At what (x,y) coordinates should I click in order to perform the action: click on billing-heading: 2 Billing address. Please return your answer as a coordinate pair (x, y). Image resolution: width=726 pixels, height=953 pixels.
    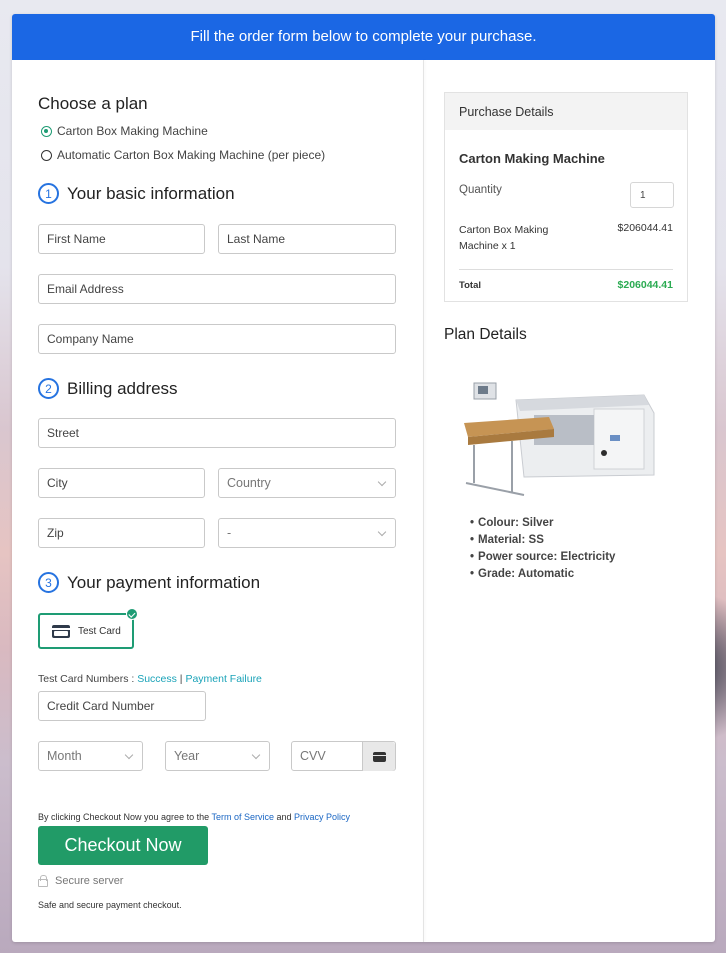
    Looking at the image, I should click on (108, 388).